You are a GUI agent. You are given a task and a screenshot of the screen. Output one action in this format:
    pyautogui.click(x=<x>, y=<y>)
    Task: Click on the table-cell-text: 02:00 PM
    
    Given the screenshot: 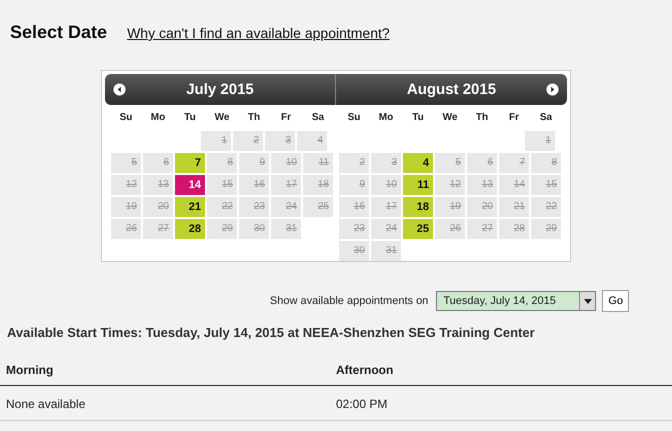 What is the action you would take?
    pyautogui.click(x=362, y=404)
    